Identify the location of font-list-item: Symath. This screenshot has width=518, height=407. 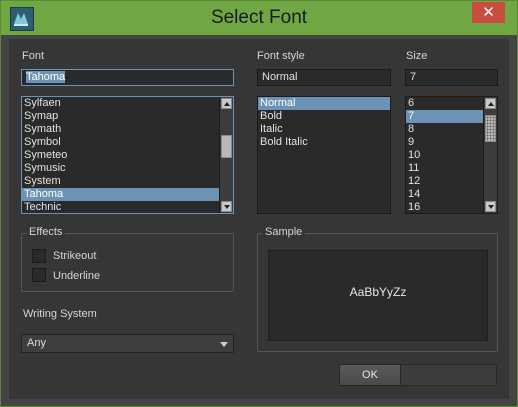
(120, 129).